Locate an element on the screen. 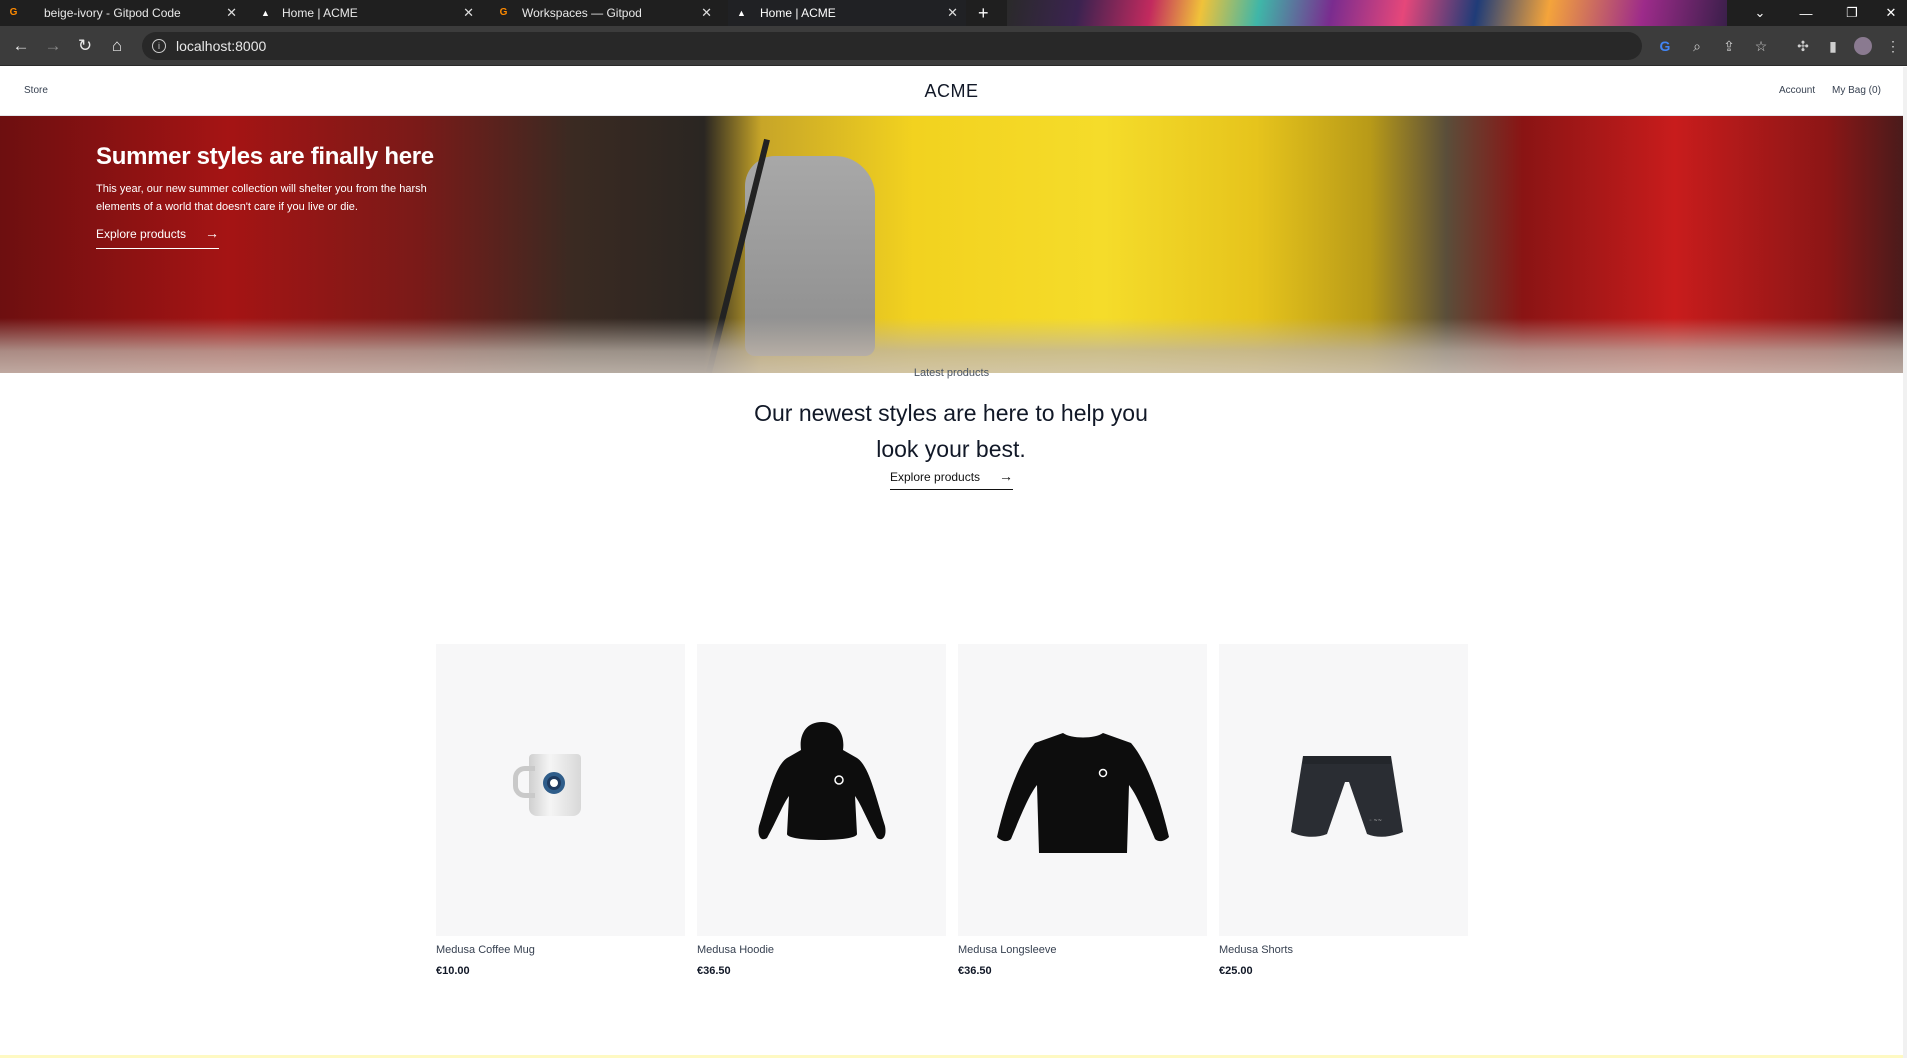 Image resolution: width=1907 pixels, height=1058 pixels. profile-avatar is located at coordinates (1863, 46).